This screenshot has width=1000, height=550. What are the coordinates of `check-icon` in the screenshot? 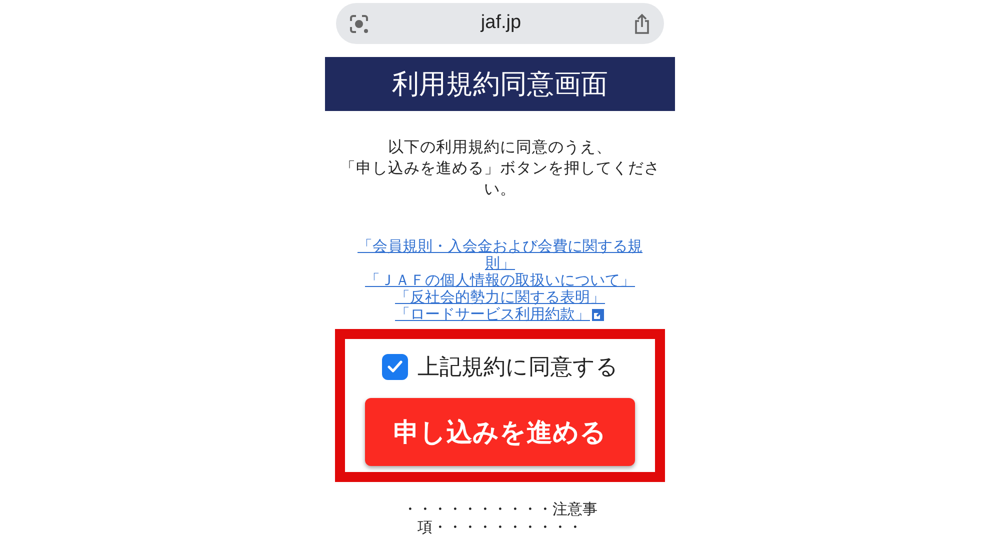 It's located at (395, 367).